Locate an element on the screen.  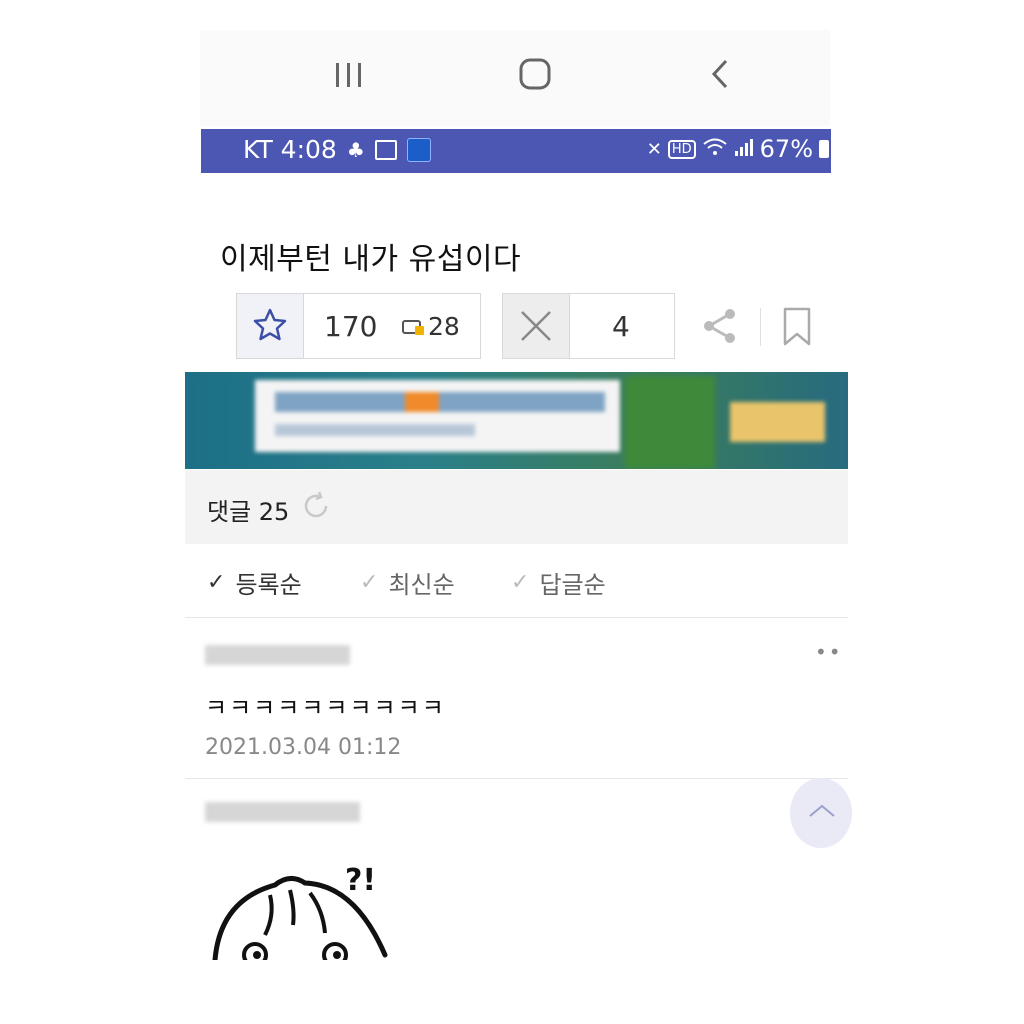
ad-image is located at coordinates (670, 422).